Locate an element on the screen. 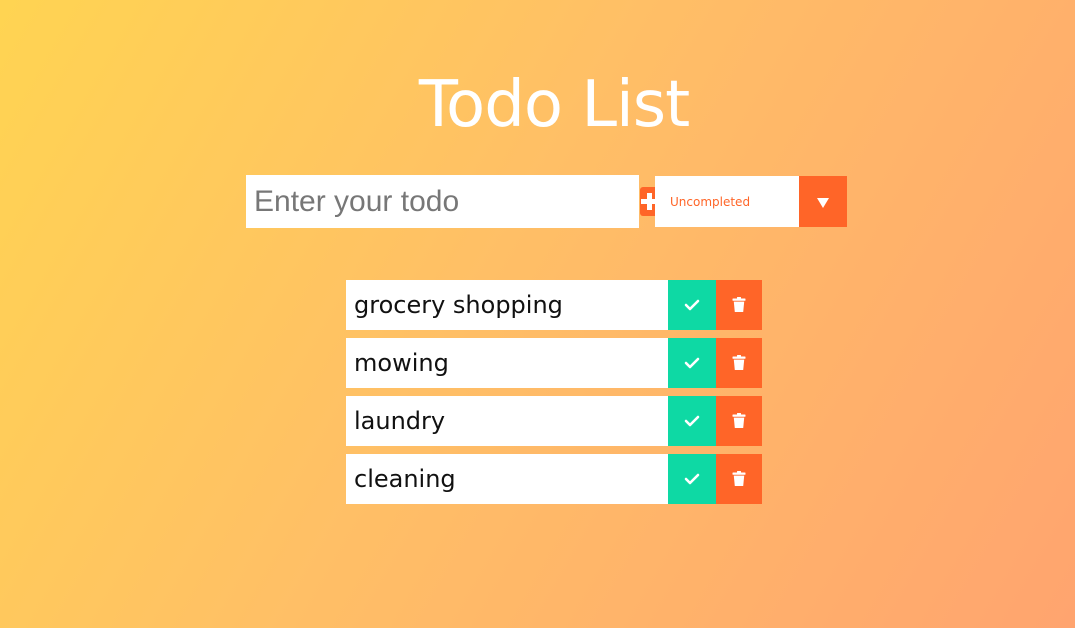 The height and width of the screenshot is (628, 1075). page-title: Todo List is located at coordinates (554, 104).